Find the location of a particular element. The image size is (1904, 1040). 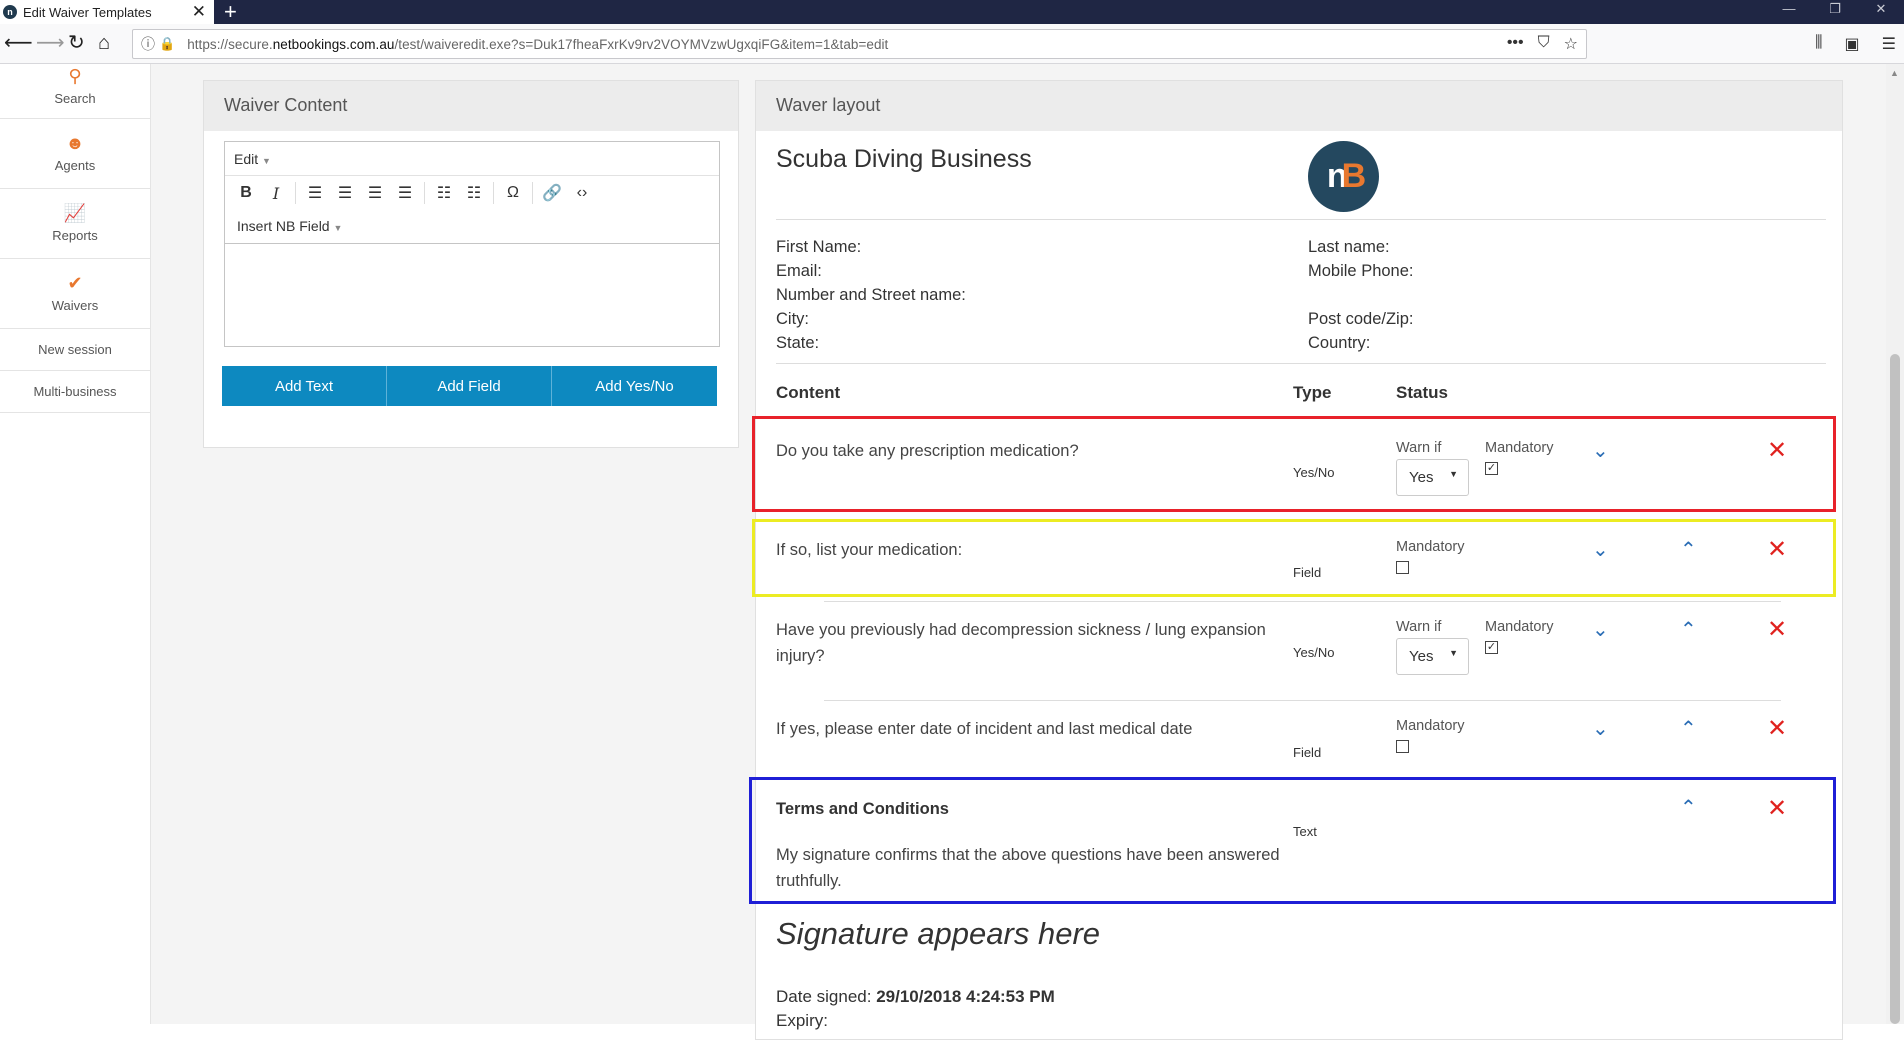

sidebar-item-new-session: New session is located at coordinates (75, 350).